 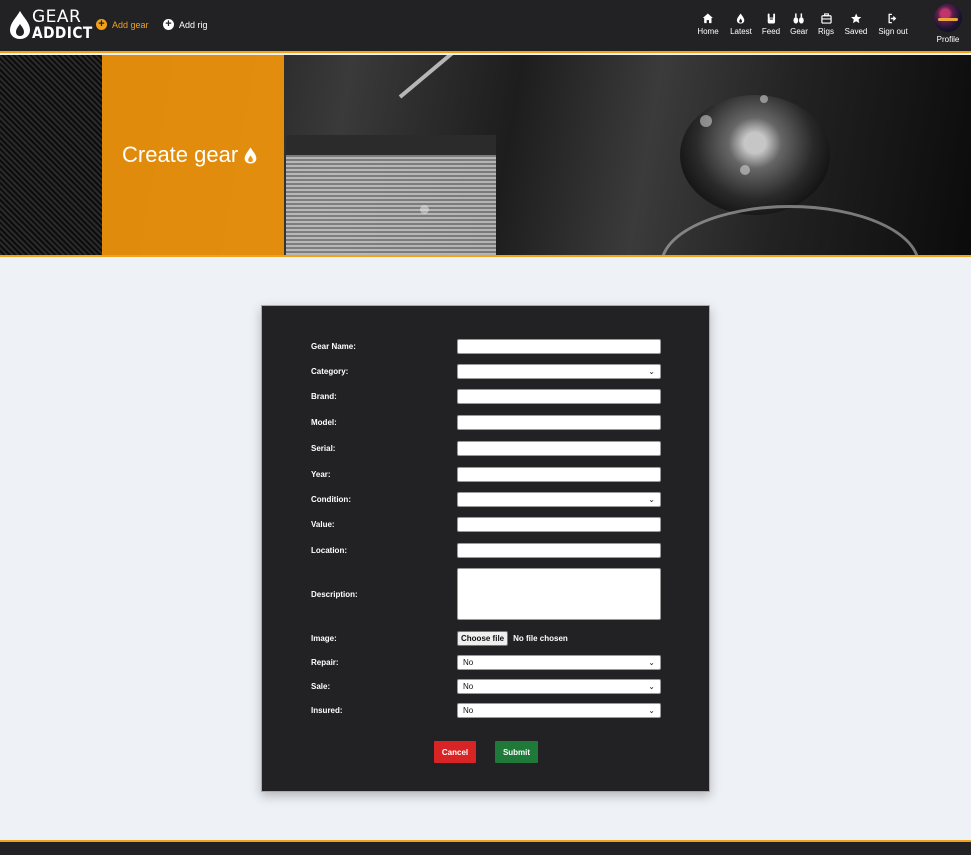 I want to click on condition-select: ⌄, so click(x=559, y=499).